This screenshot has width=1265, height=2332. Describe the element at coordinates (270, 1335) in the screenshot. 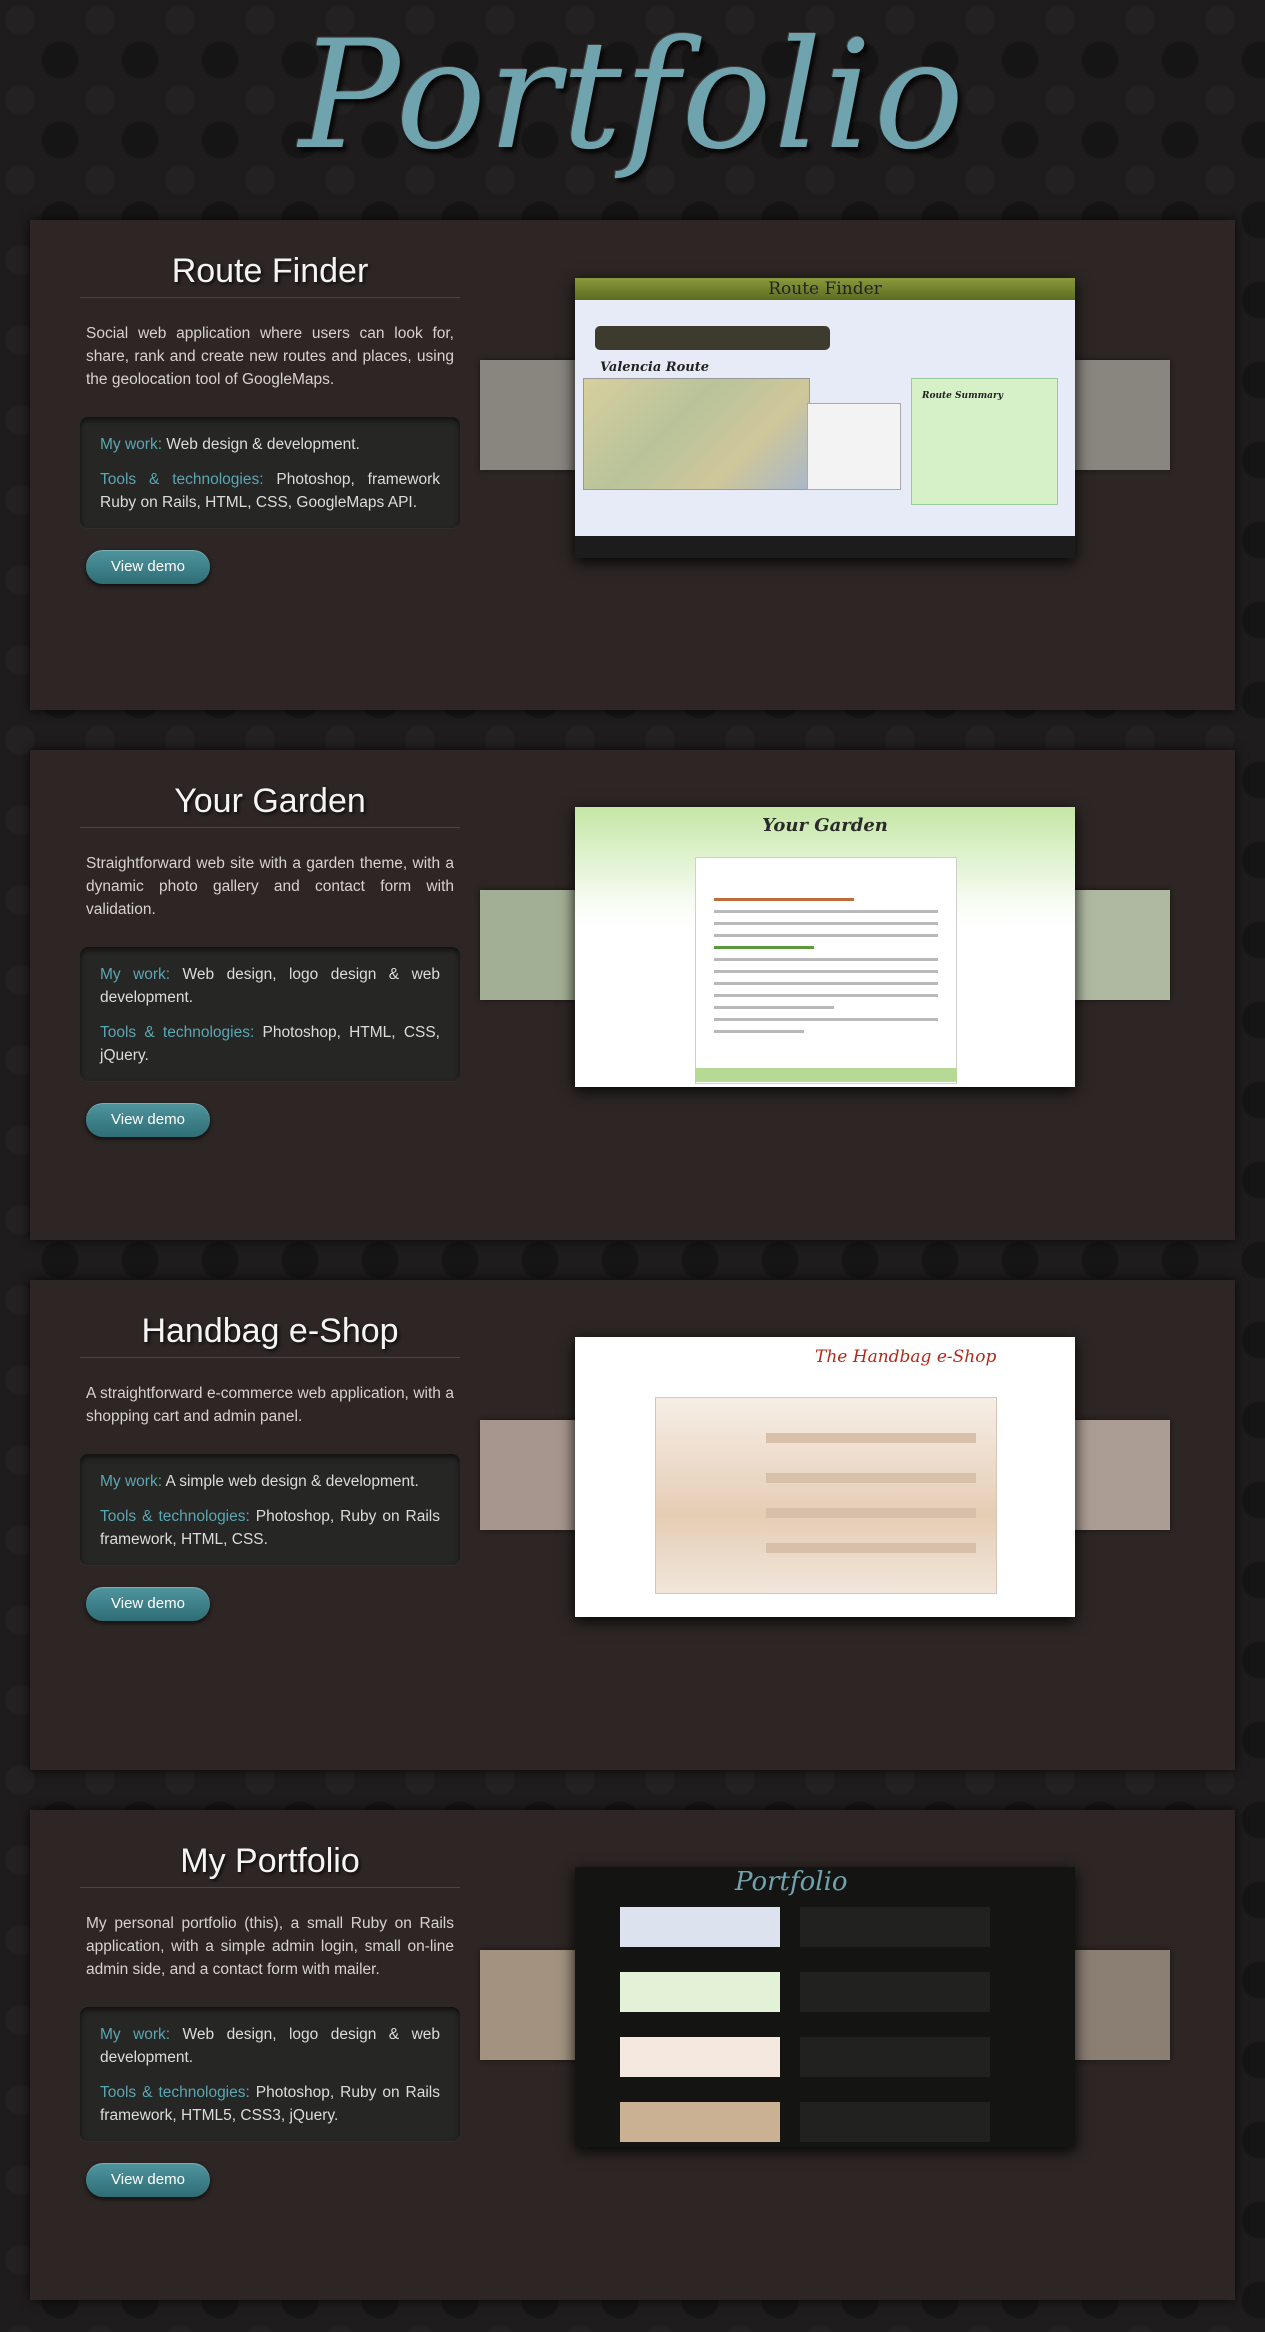

I see `project-title: Handbag e-Shop` at that location.